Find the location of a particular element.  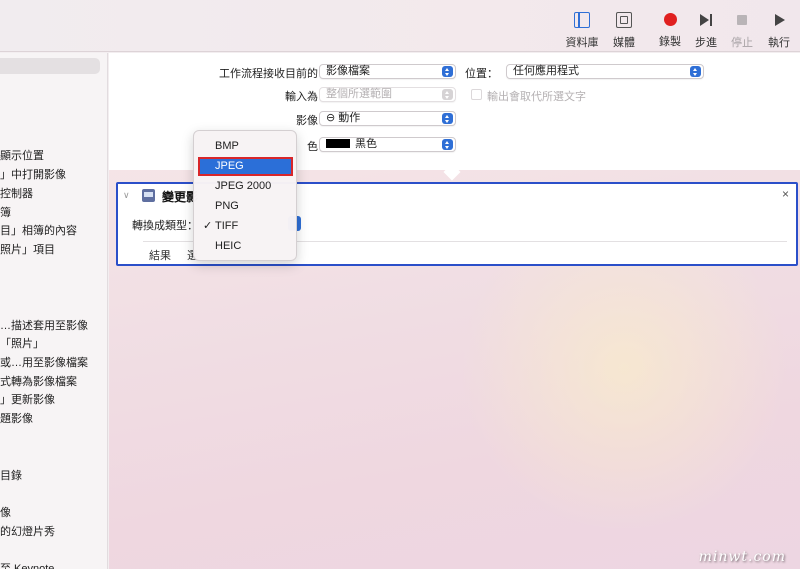

menu-item-png: PNG is located at coordinates (245, 206).